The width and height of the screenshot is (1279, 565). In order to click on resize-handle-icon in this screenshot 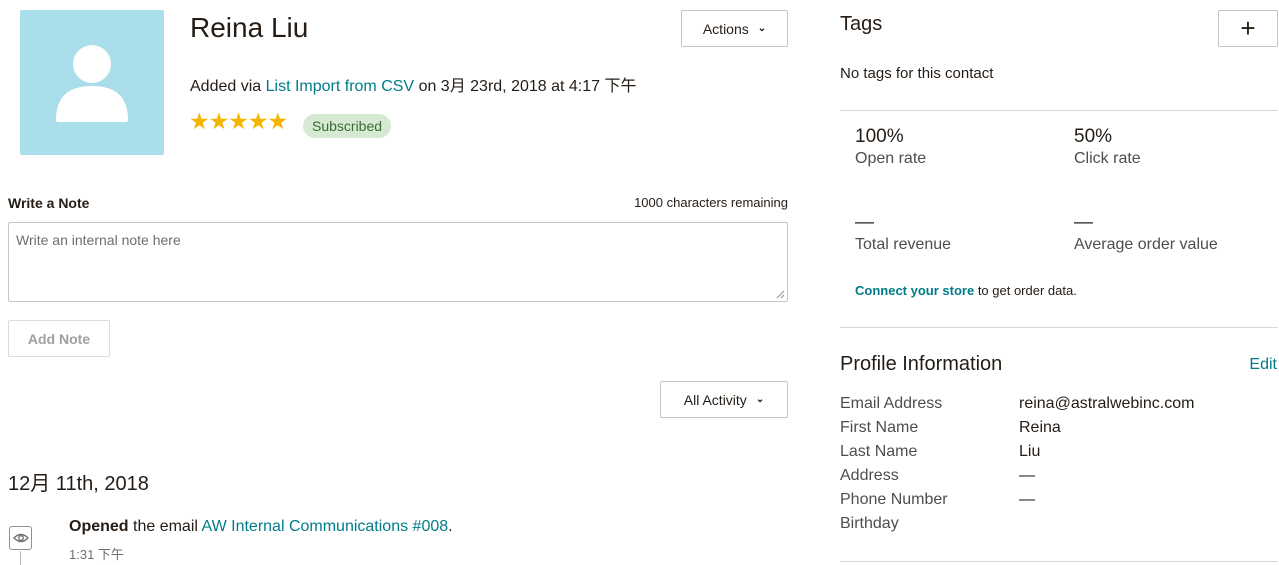, I will do `click(780, 294)`.